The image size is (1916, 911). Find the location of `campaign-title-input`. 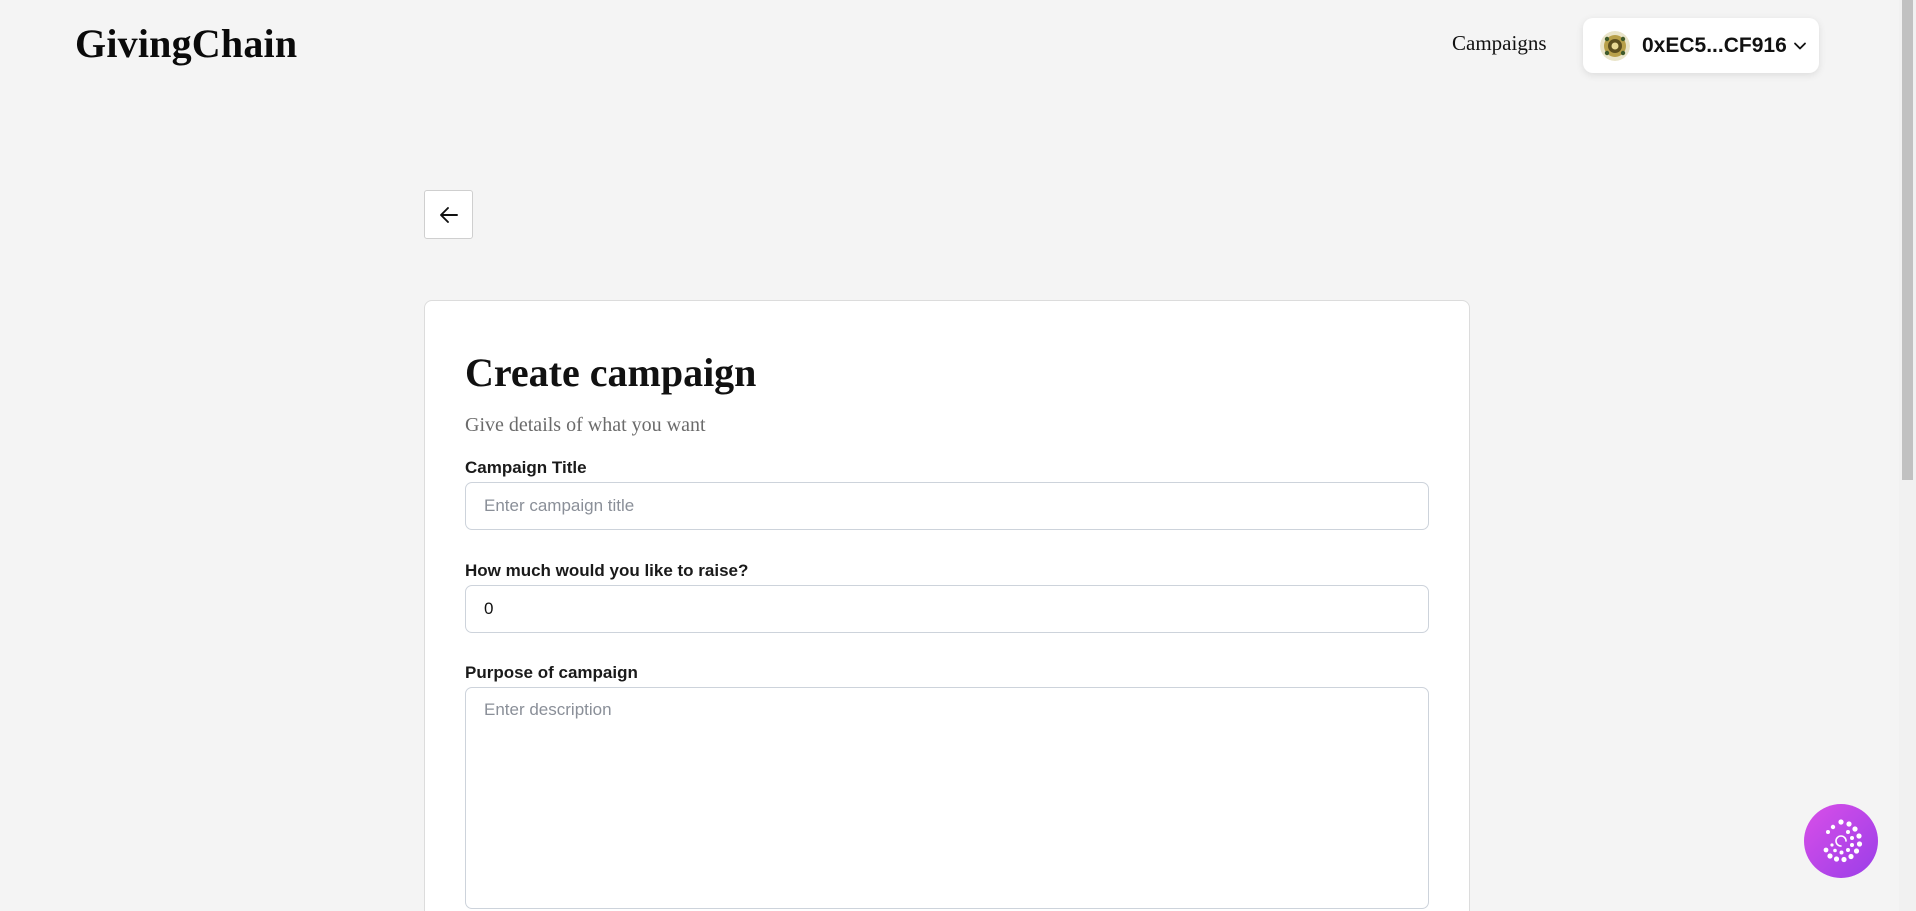

campaign-title-input is located at coordinates (947, 506).